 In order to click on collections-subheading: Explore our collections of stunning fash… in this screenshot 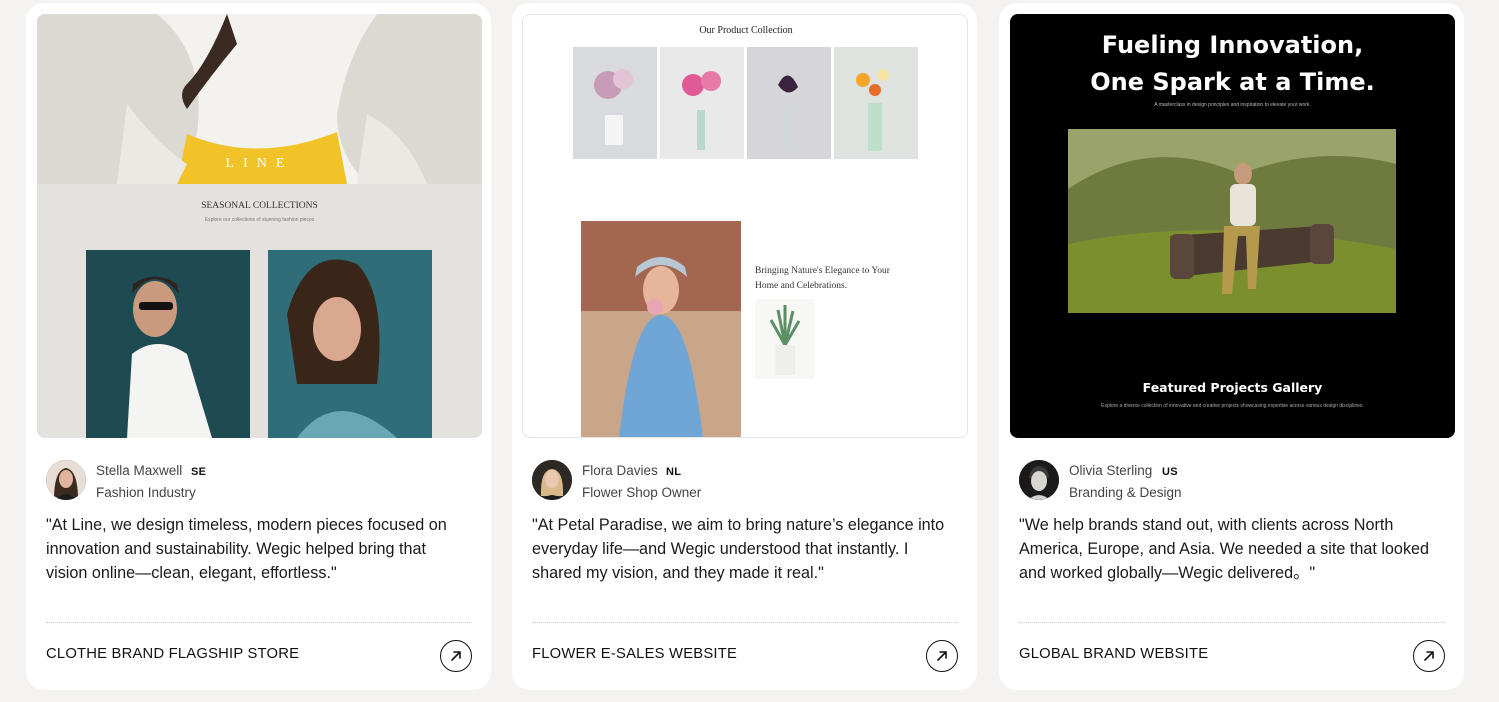, I will do `click(259, 220)`.